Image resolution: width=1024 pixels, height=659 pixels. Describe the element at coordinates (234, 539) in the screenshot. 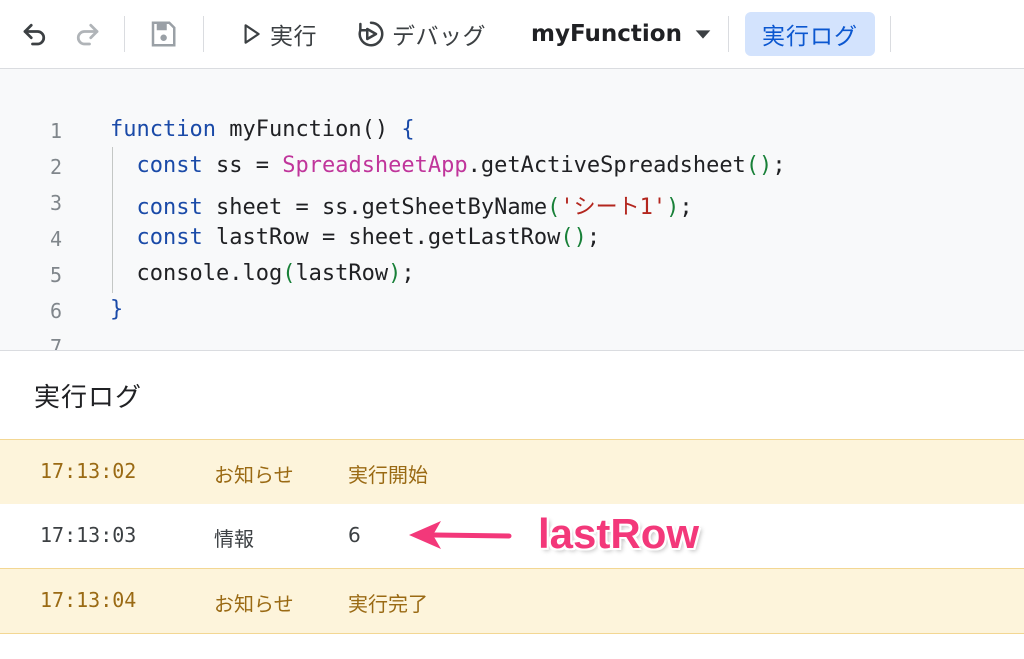

I see `log-level: 情報` at that location.